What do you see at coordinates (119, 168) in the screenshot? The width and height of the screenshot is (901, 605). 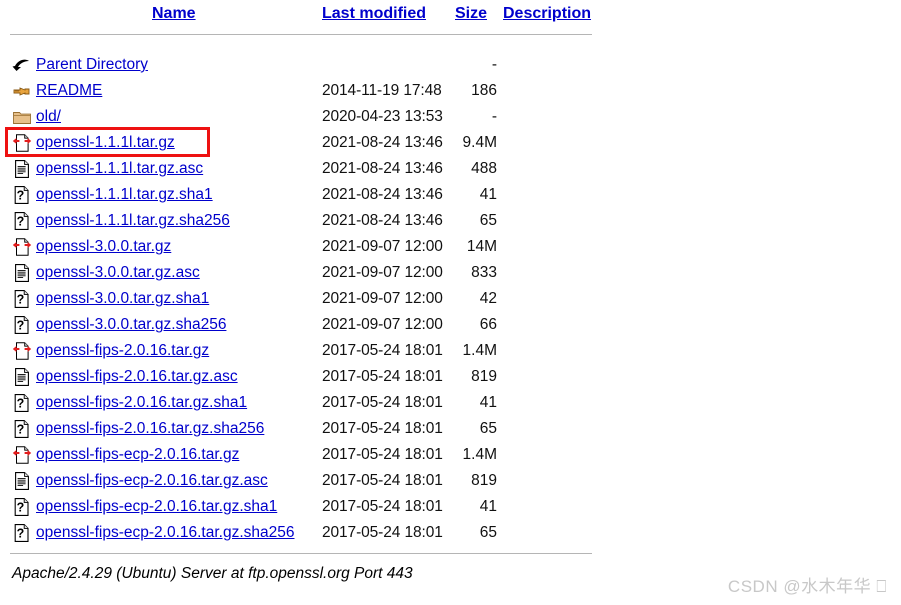 I see `file-link: openssl-1.1.1l.tar.gz.asc` at bounding box center [119, 168].